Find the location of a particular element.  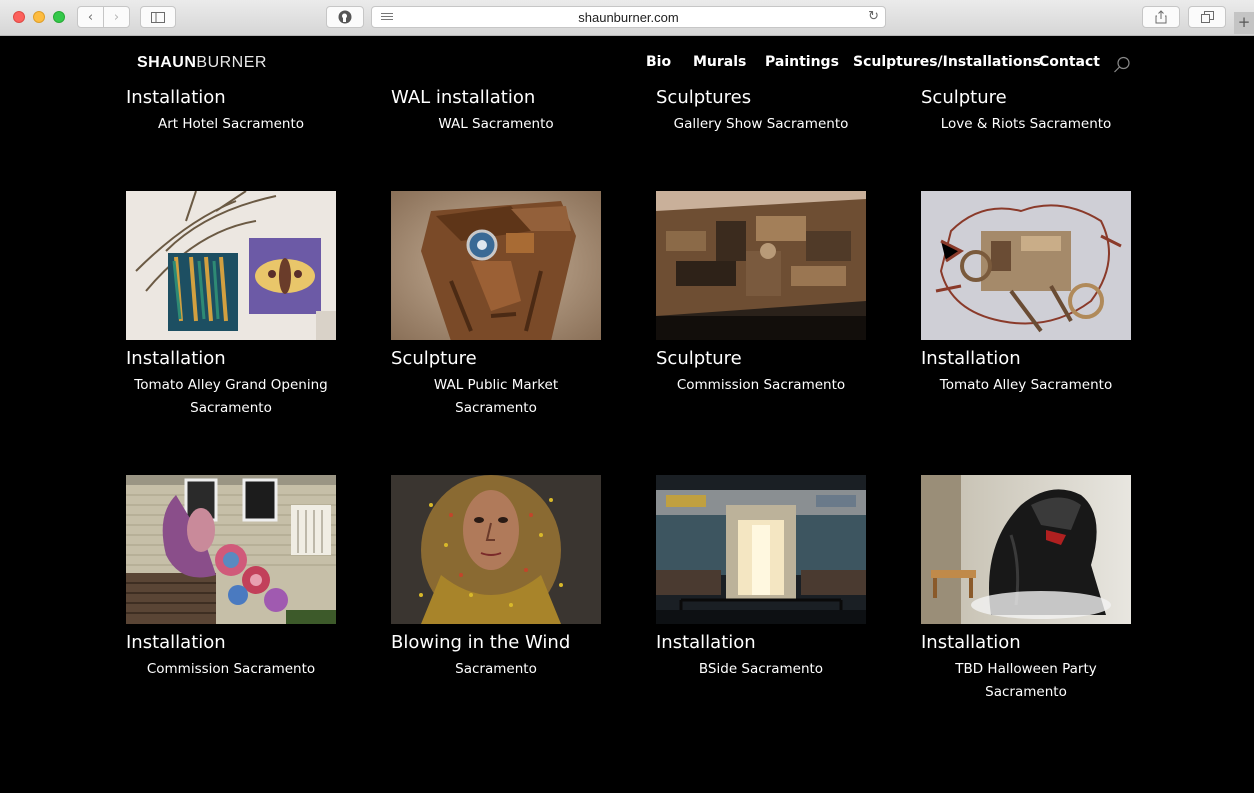

item-title: Blowing in the Wind is located at coordinates (481, 642).